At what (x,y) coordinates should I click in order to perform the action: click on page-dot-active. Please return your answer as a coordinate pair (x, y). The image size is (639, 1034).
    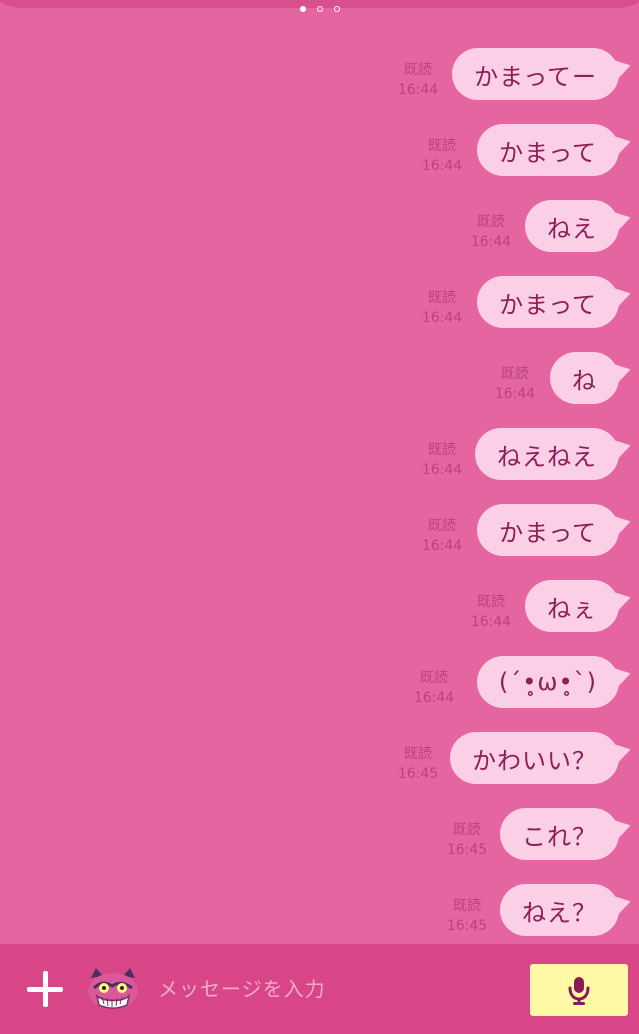
    Looking at the image, I should click on (302, 9).